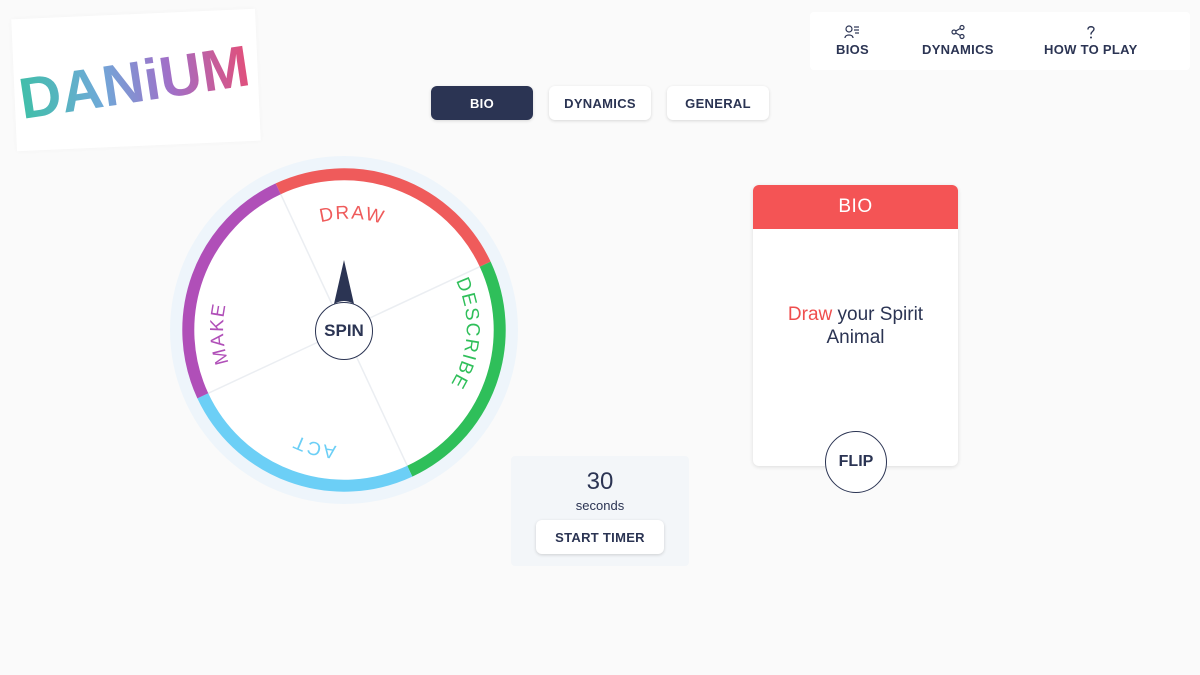 This screenshot has width=1200, height=675. What do you see at coordinates (855, 207) in the screenshot?
I see `card-header: BIO` at bounding box center [855, 207].